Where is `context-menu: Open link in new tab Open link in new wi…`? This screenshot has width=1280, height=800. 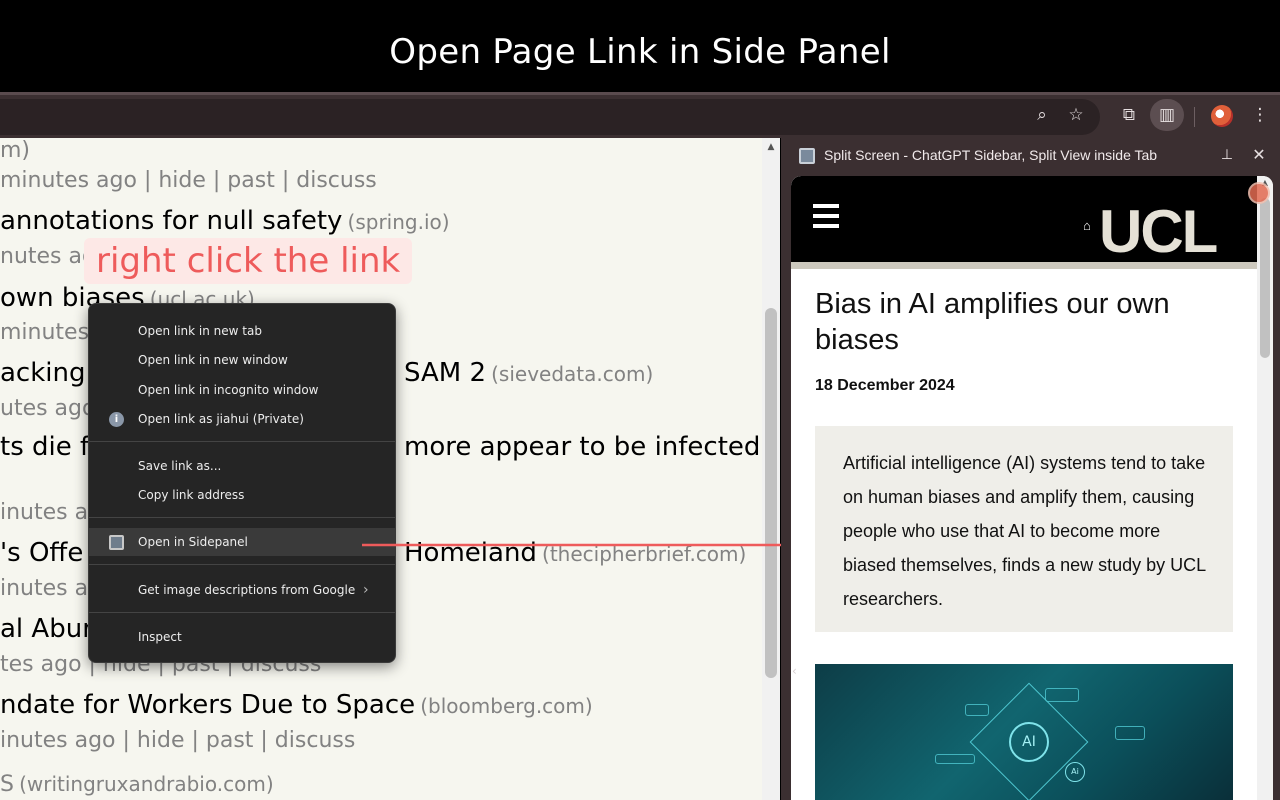
context-menu: Open link in new tab Open link in new wi… is located at coordinates (242, 483).